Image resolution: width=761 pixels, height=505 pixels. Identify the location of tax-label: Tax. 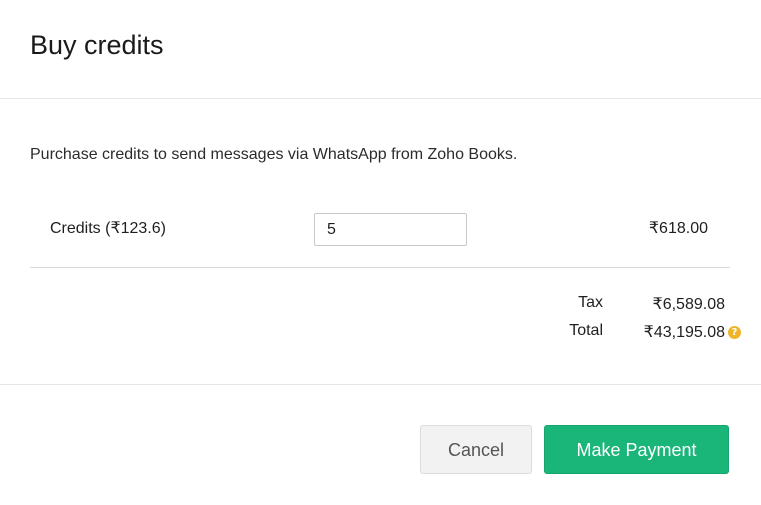
(590, 302).